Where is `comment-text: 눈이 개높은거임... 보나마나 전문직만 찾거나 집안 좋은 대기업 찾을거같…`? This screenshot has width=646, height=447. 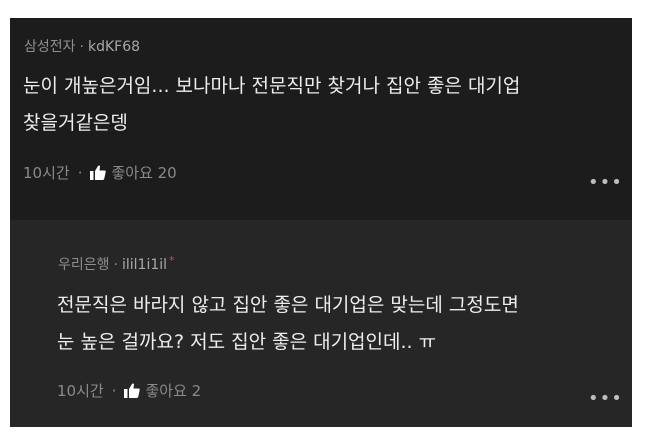
comment-text: 눈이 개높은거임... 보나마나 전문직만 찾거나 집안 좋은 대기업 찾을거같… is located at coordinates (272, 104).